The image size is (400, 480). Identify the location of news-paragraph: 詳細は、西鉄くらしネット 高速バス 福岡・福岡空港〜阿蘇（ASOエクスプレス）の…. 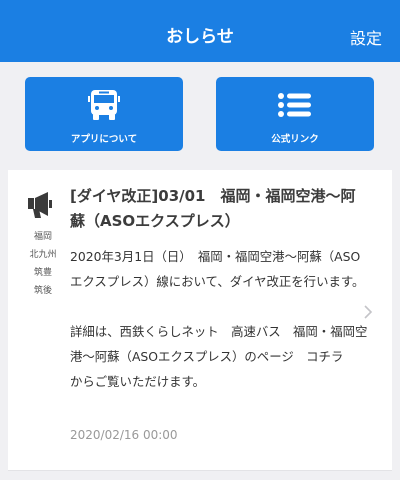
(219, 356).